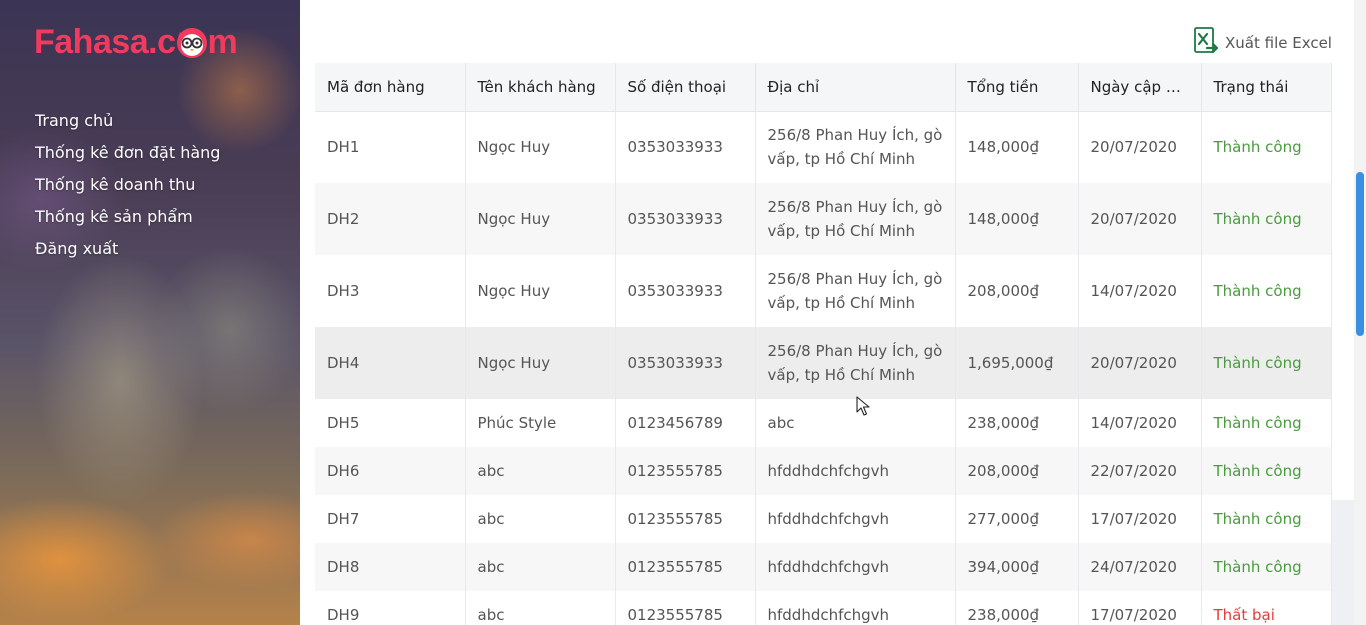  I want to click on cell-order-id: DH4, so click(390, 363).